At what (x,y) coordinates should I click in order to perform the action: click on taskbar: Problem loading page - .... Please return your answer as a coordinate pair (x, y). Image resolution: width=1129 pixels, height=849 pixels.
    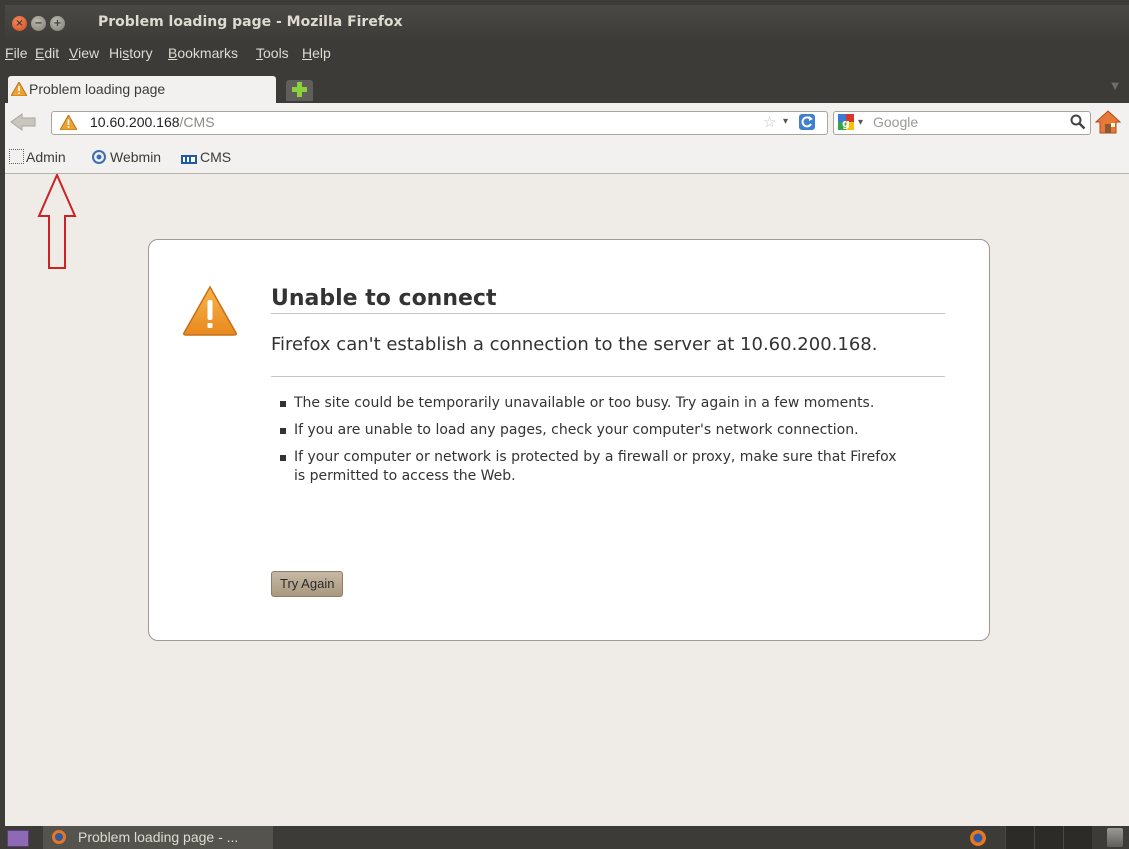
    Looking at the image, I should click on (567, 837).